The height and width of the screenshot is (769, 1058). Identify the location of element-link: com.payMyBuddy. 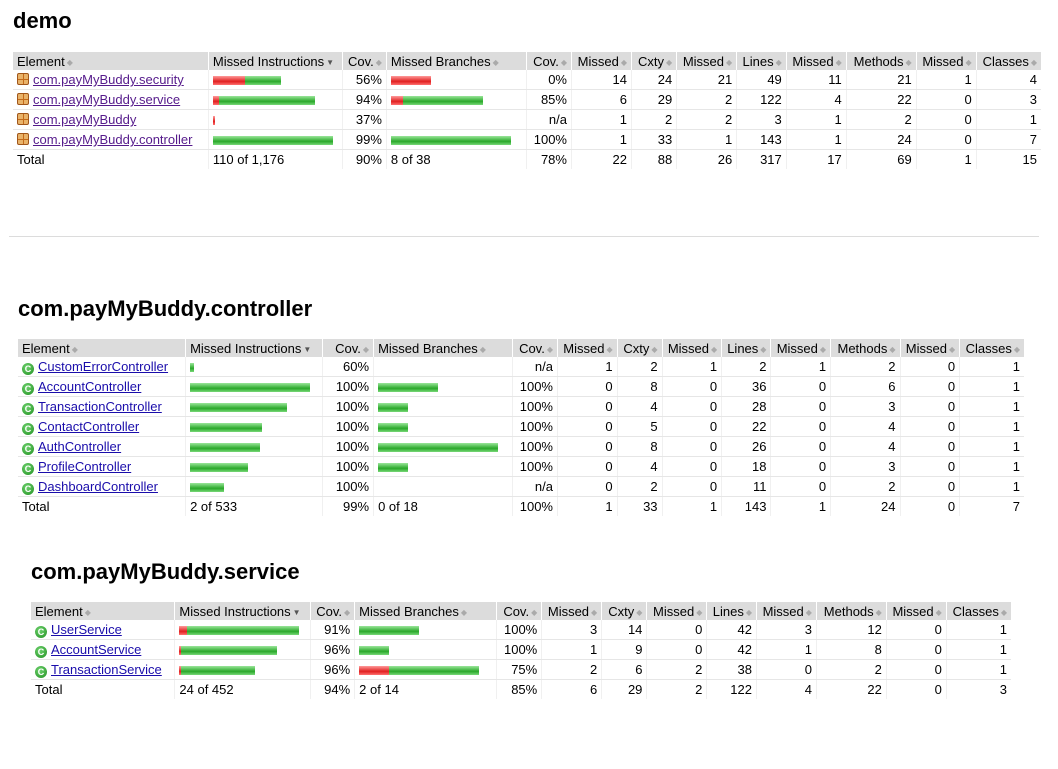
(84, 119).